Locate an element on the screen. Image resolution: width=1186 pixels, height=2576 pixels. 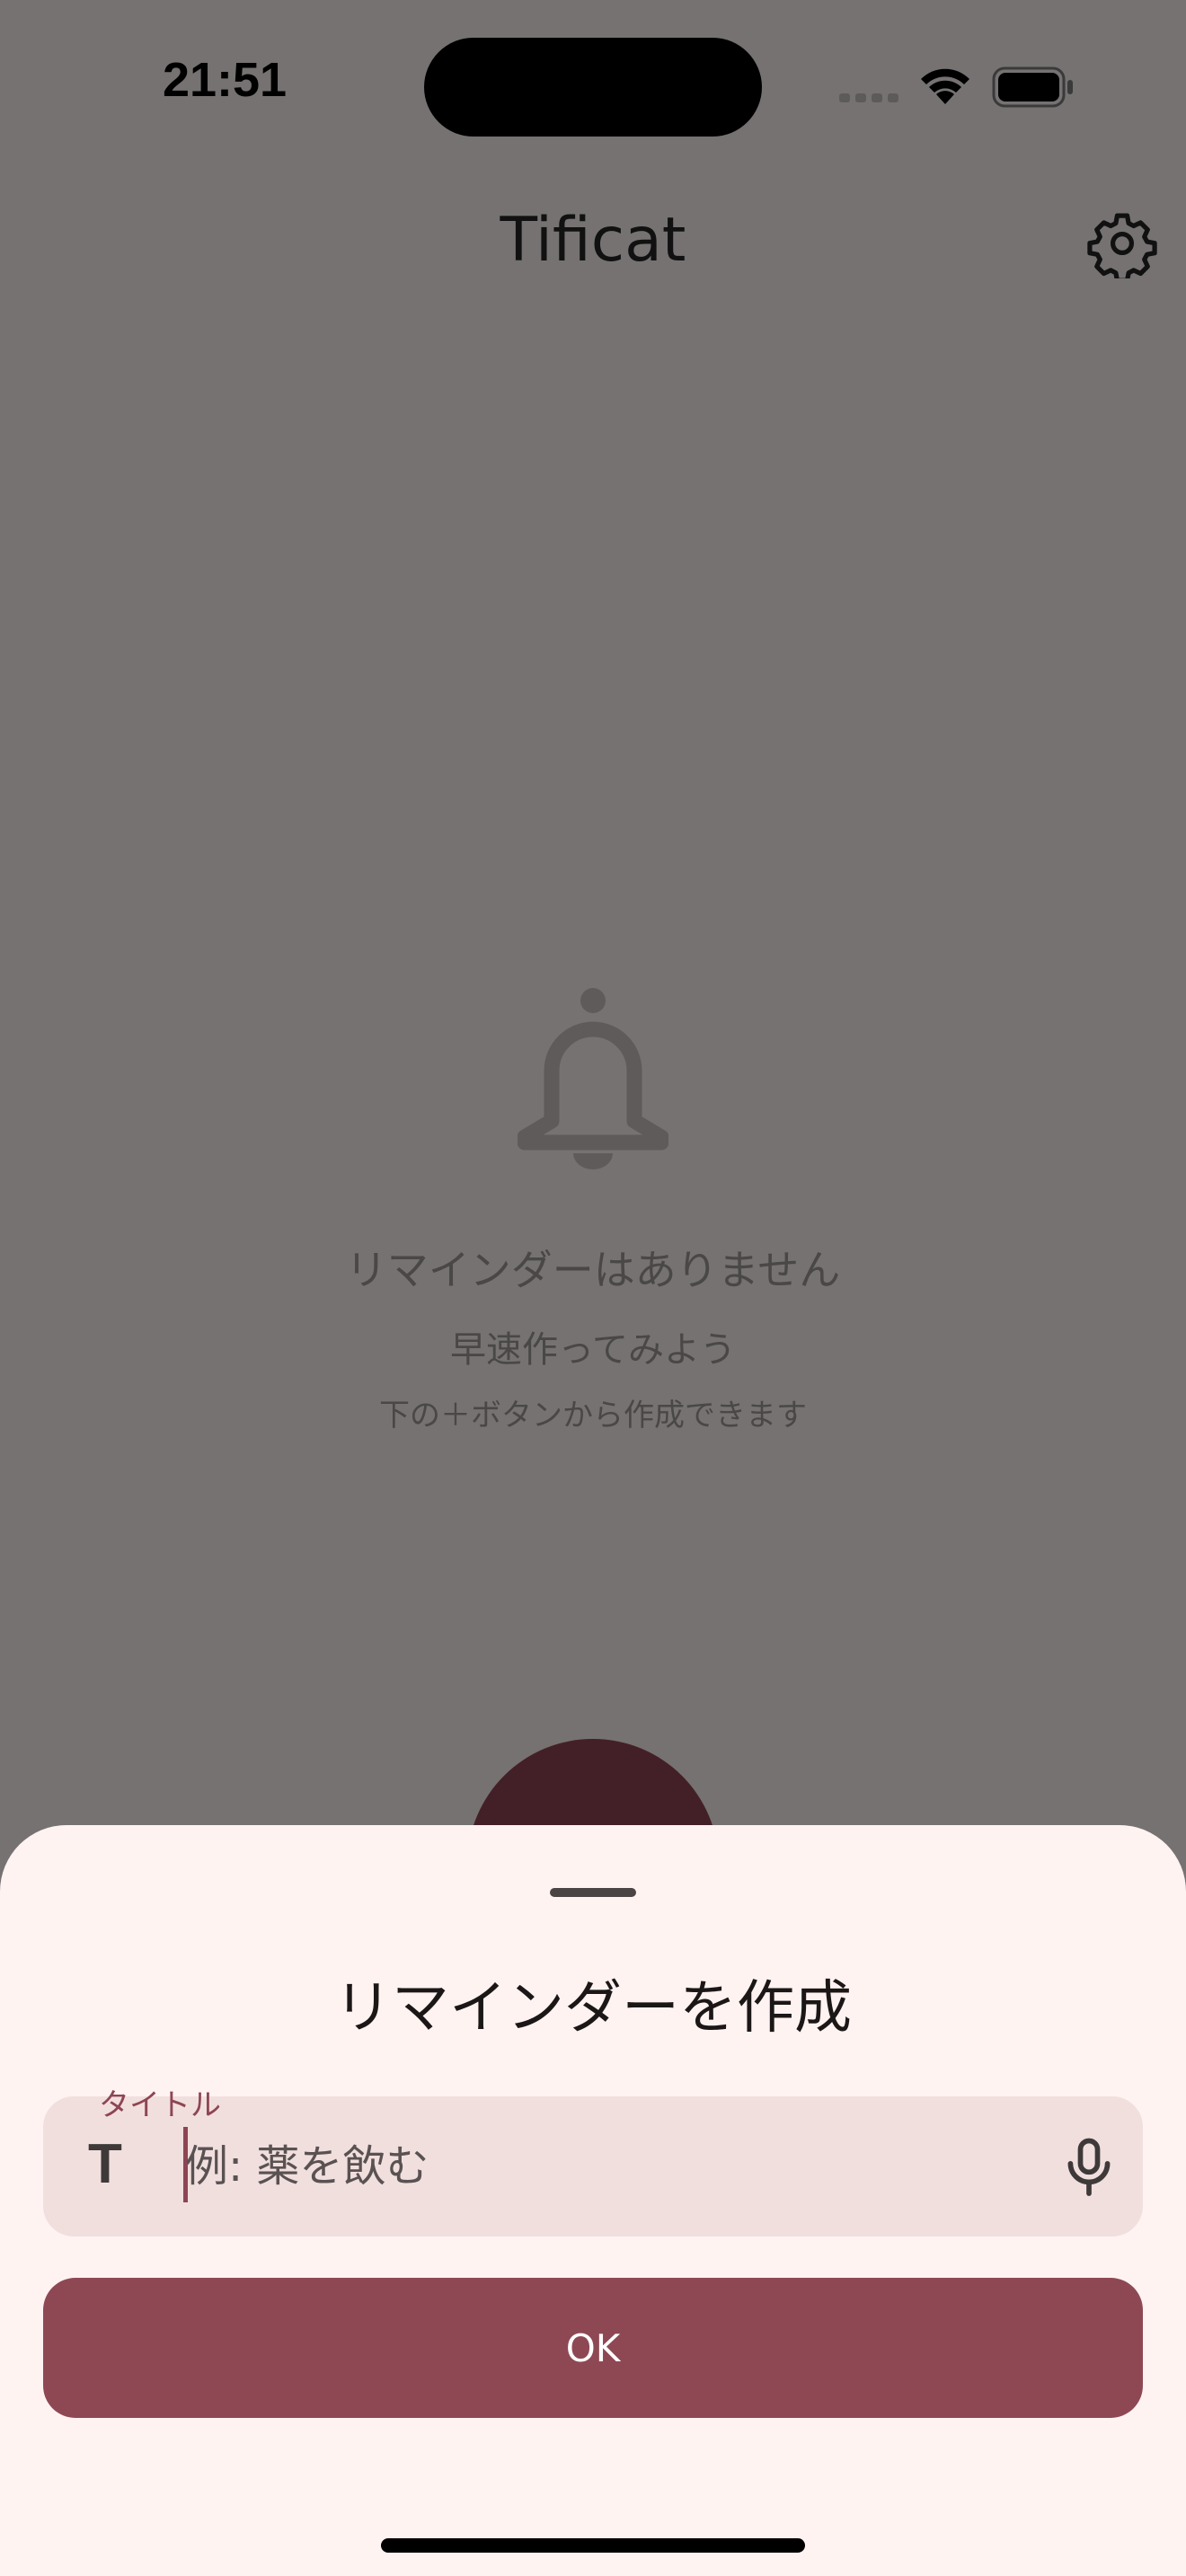
bell-icon is located at coordinates (593, 1078).